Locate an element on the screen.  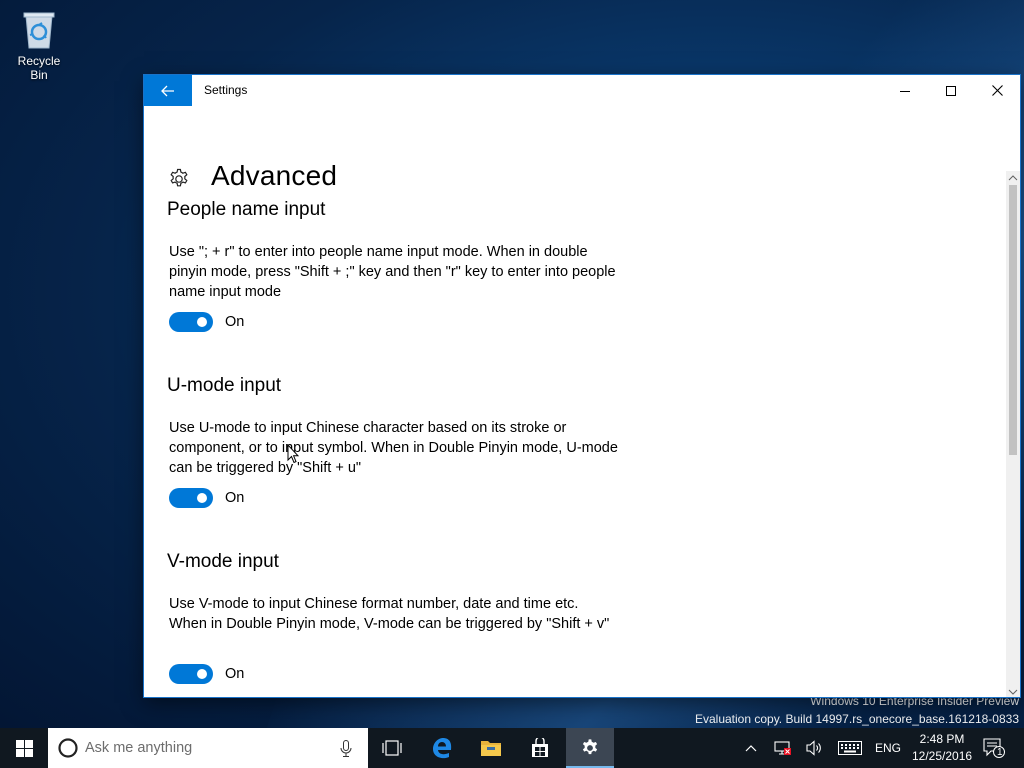
taskbar: Ask me anything ENG 2:48 PM 12/25/2016 1 is located at coordinates (512, 748).